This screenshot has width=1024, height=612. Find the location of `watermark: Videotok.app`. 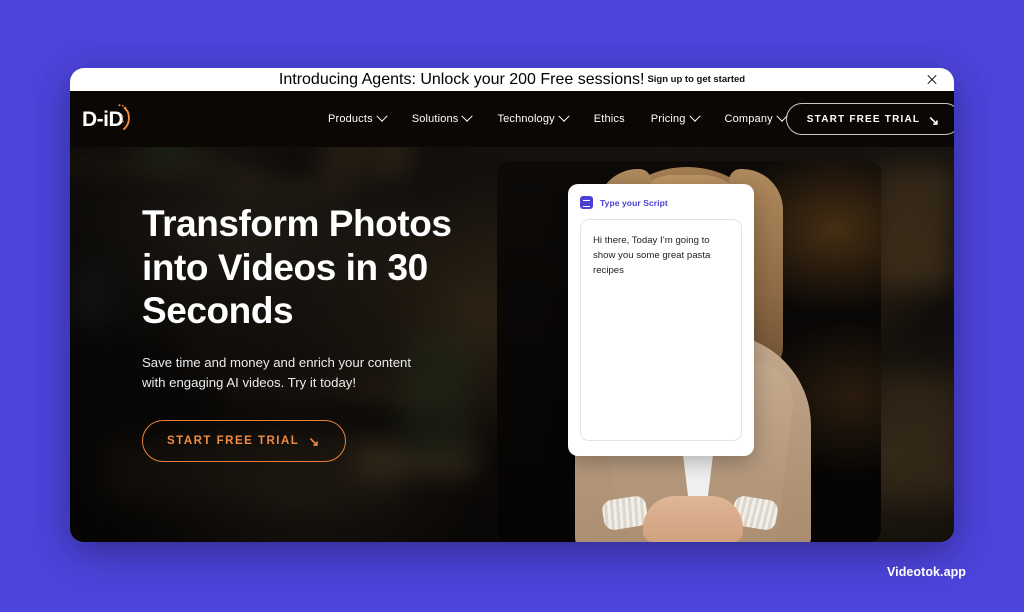

watermark: Videotok.app is located at coordinates (926, 572).